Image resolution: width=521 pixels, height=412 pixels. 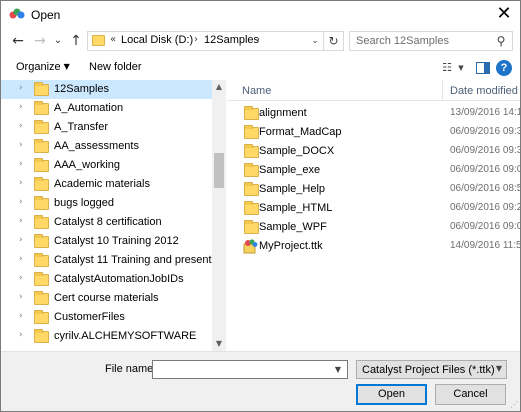 I want to click on help-icon: ?, so click(x=504, y=68).